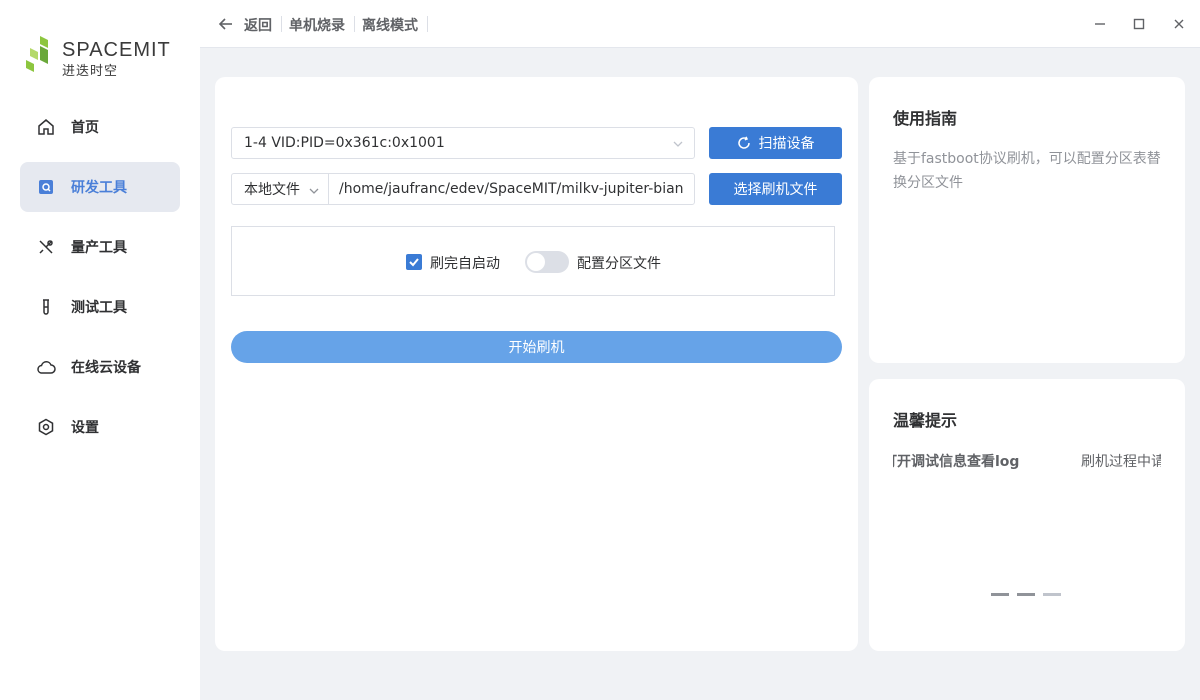 Image resolution: width=1200 pixels, height=700 pixels. I want to click on brand-tagline: 进迭时空, so click(90, 71).